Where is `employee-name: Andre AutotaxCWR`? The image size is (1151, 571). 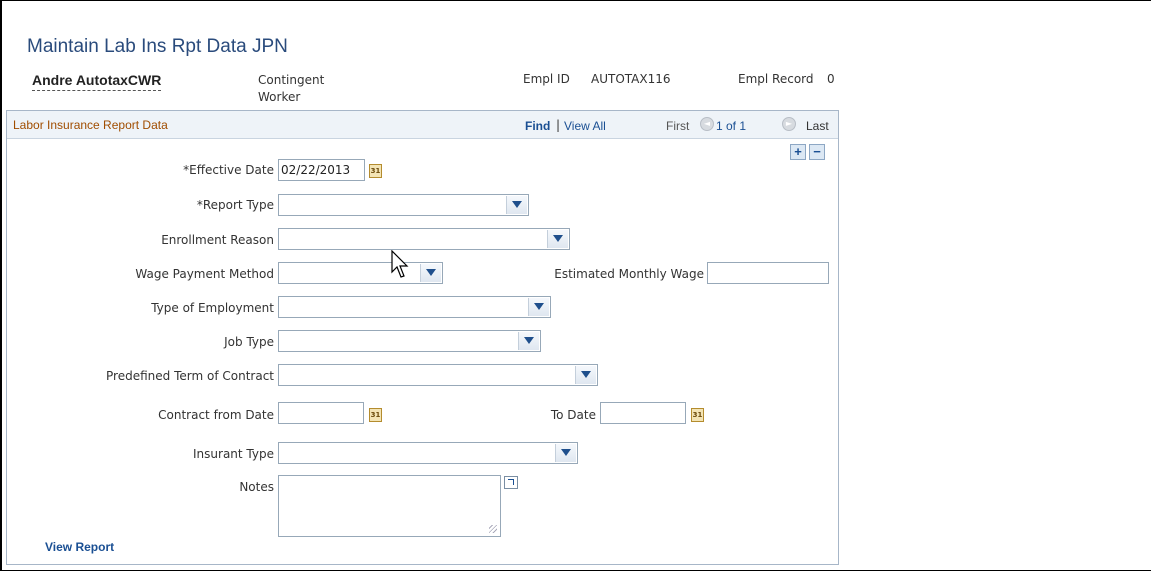
employee-name: Andre AutotaxCWR is located at coordinates (97, 81).